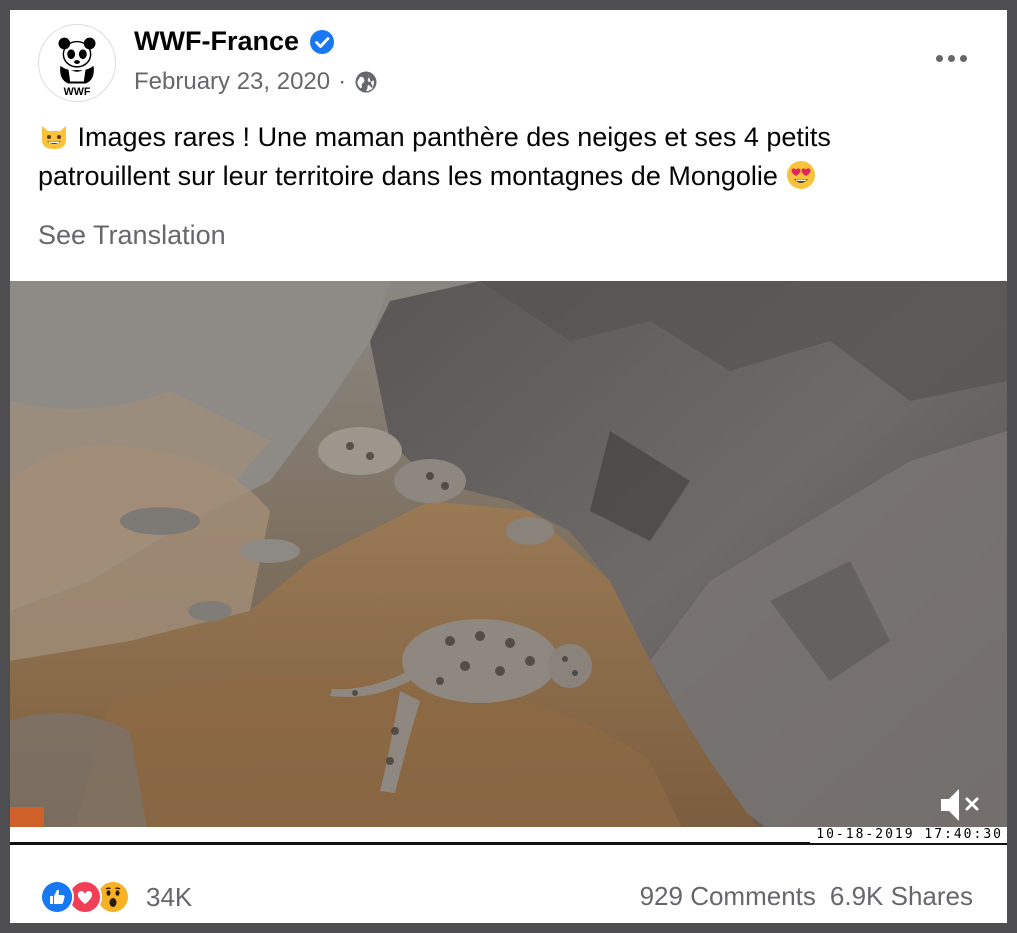 The image size is (1017, 933). What do you see at coordinates (963, 805) in the screenshot?
I see `mute-toggle-icon` at bounding box center [963, 805].